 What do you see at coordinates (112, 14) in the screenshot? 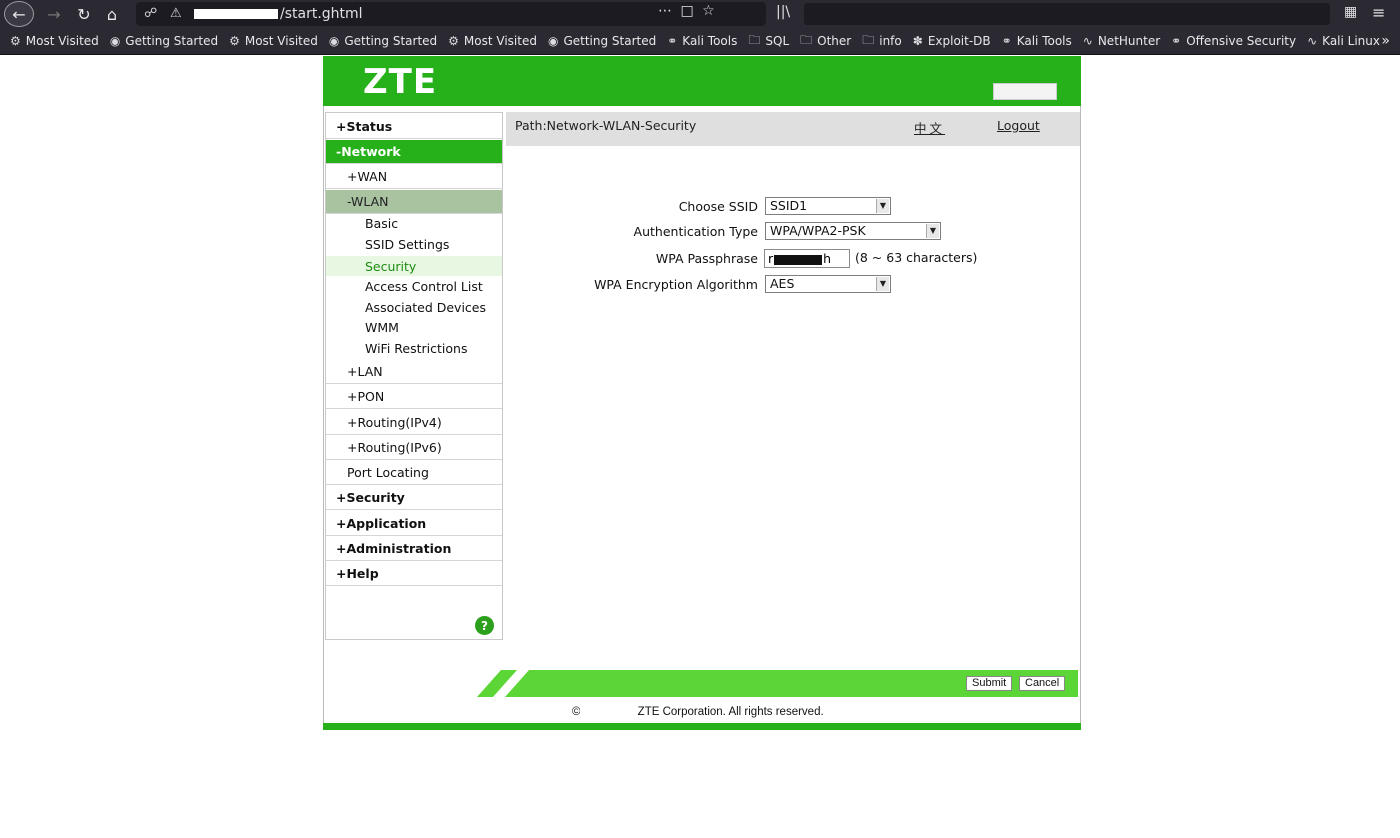
I see `home-icon: ⌂` at bounding box center [112, 14].